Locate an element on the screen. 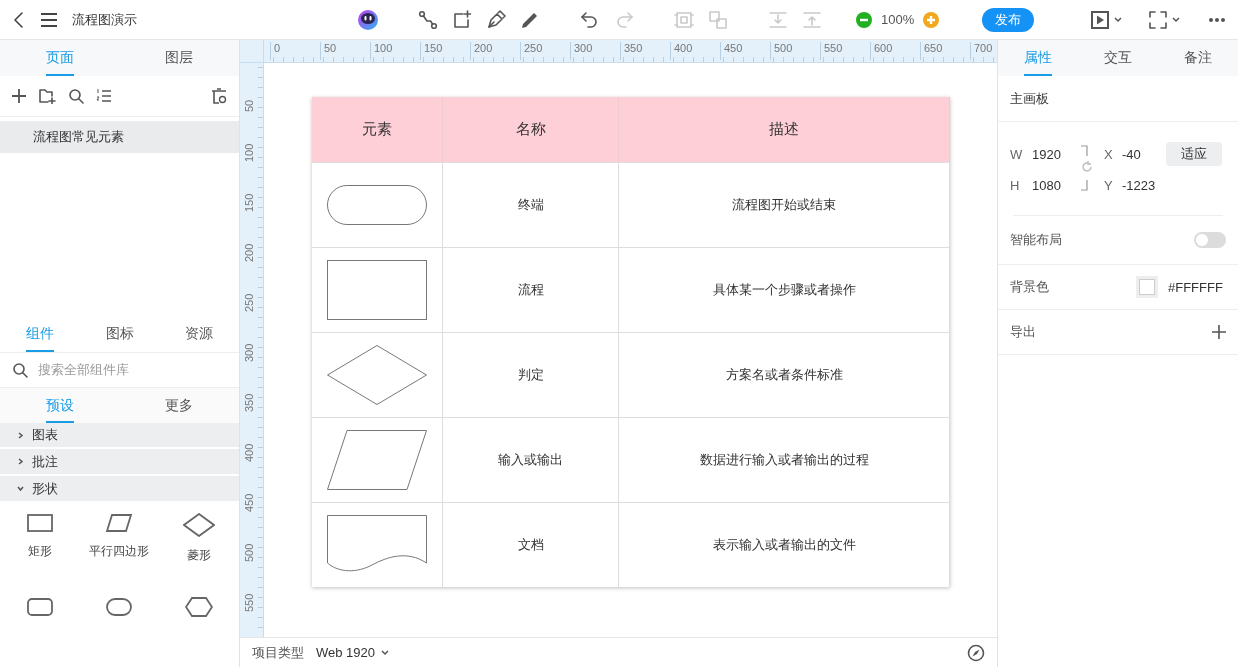 This screenshot has height=667, width=1238. more-icon is located at coordinates (1217, 19).